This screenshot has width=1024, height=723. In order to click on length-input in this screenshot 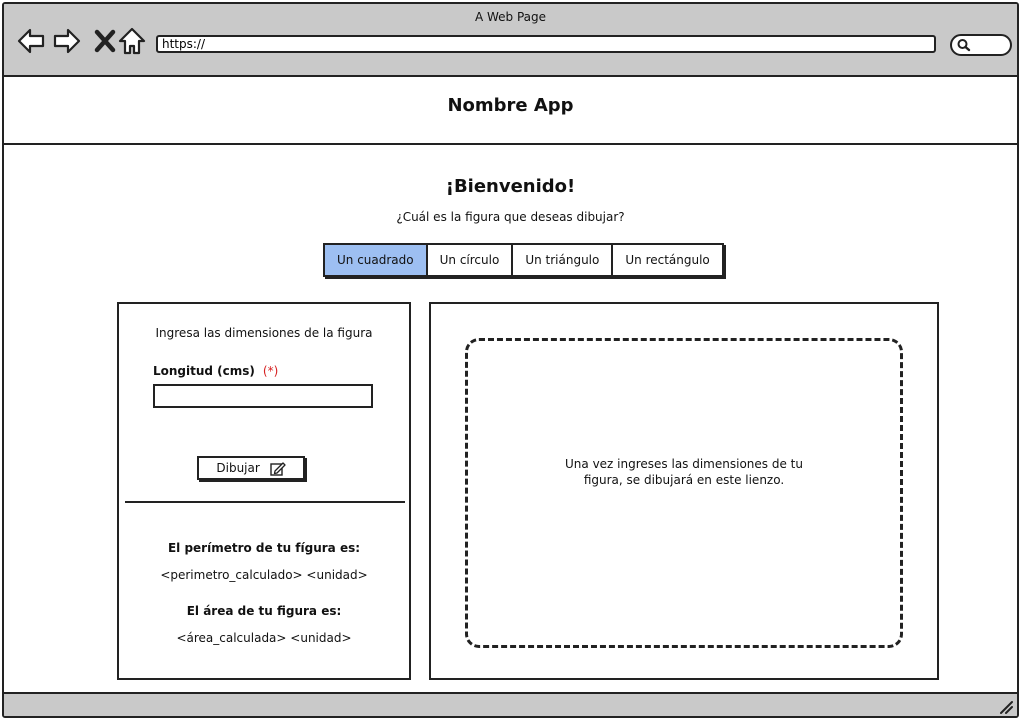, I will do `click(263, 396)`.